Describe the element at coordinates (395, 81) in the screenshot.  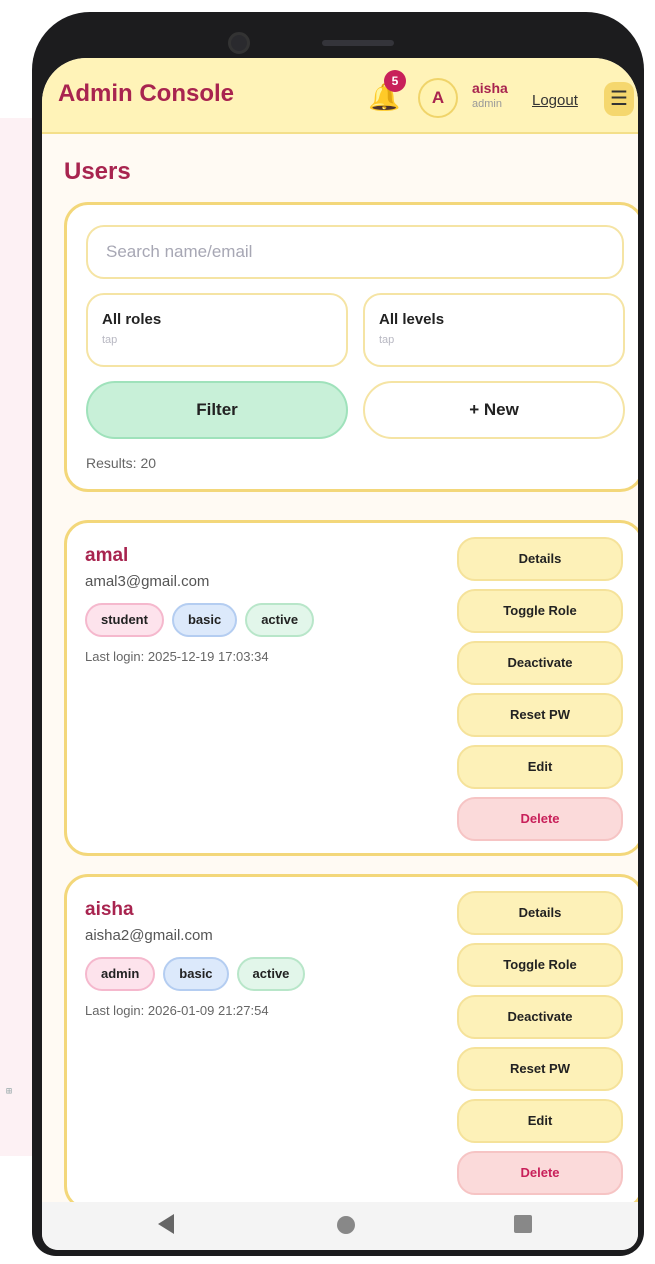
I see `notification-badge: 5` at that location.